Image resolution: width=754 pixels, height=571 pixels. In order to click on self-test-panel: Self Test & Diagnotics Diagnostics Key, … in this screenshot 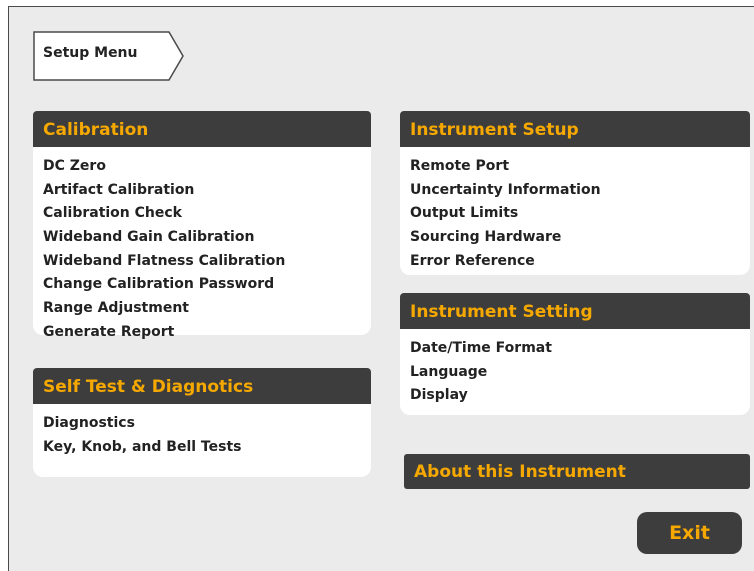, I will do `click(202, 422)`.